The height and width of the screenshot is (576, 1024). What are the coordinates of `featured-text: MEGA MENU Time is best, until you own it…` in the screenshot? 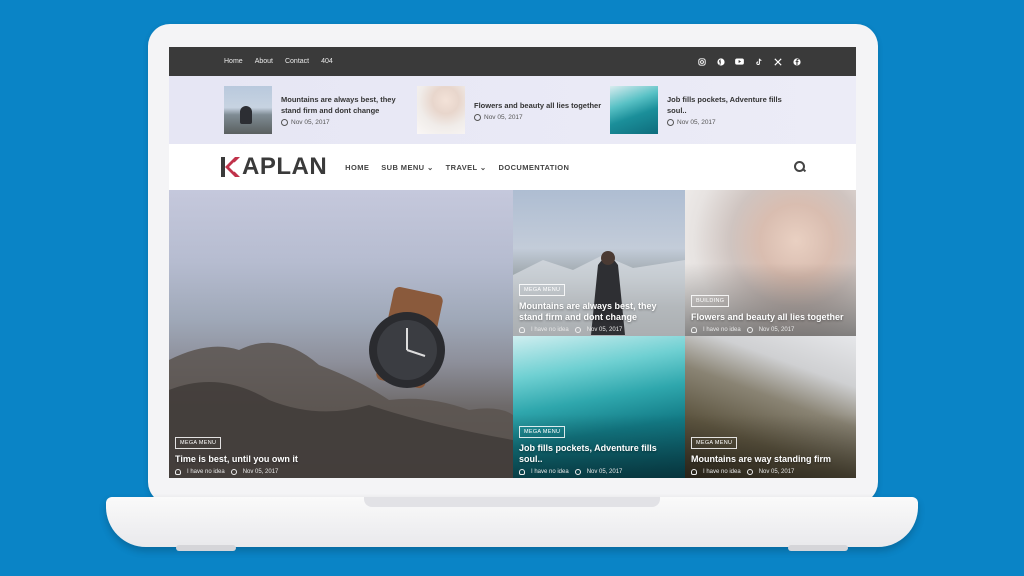 It's located at (341, 453).